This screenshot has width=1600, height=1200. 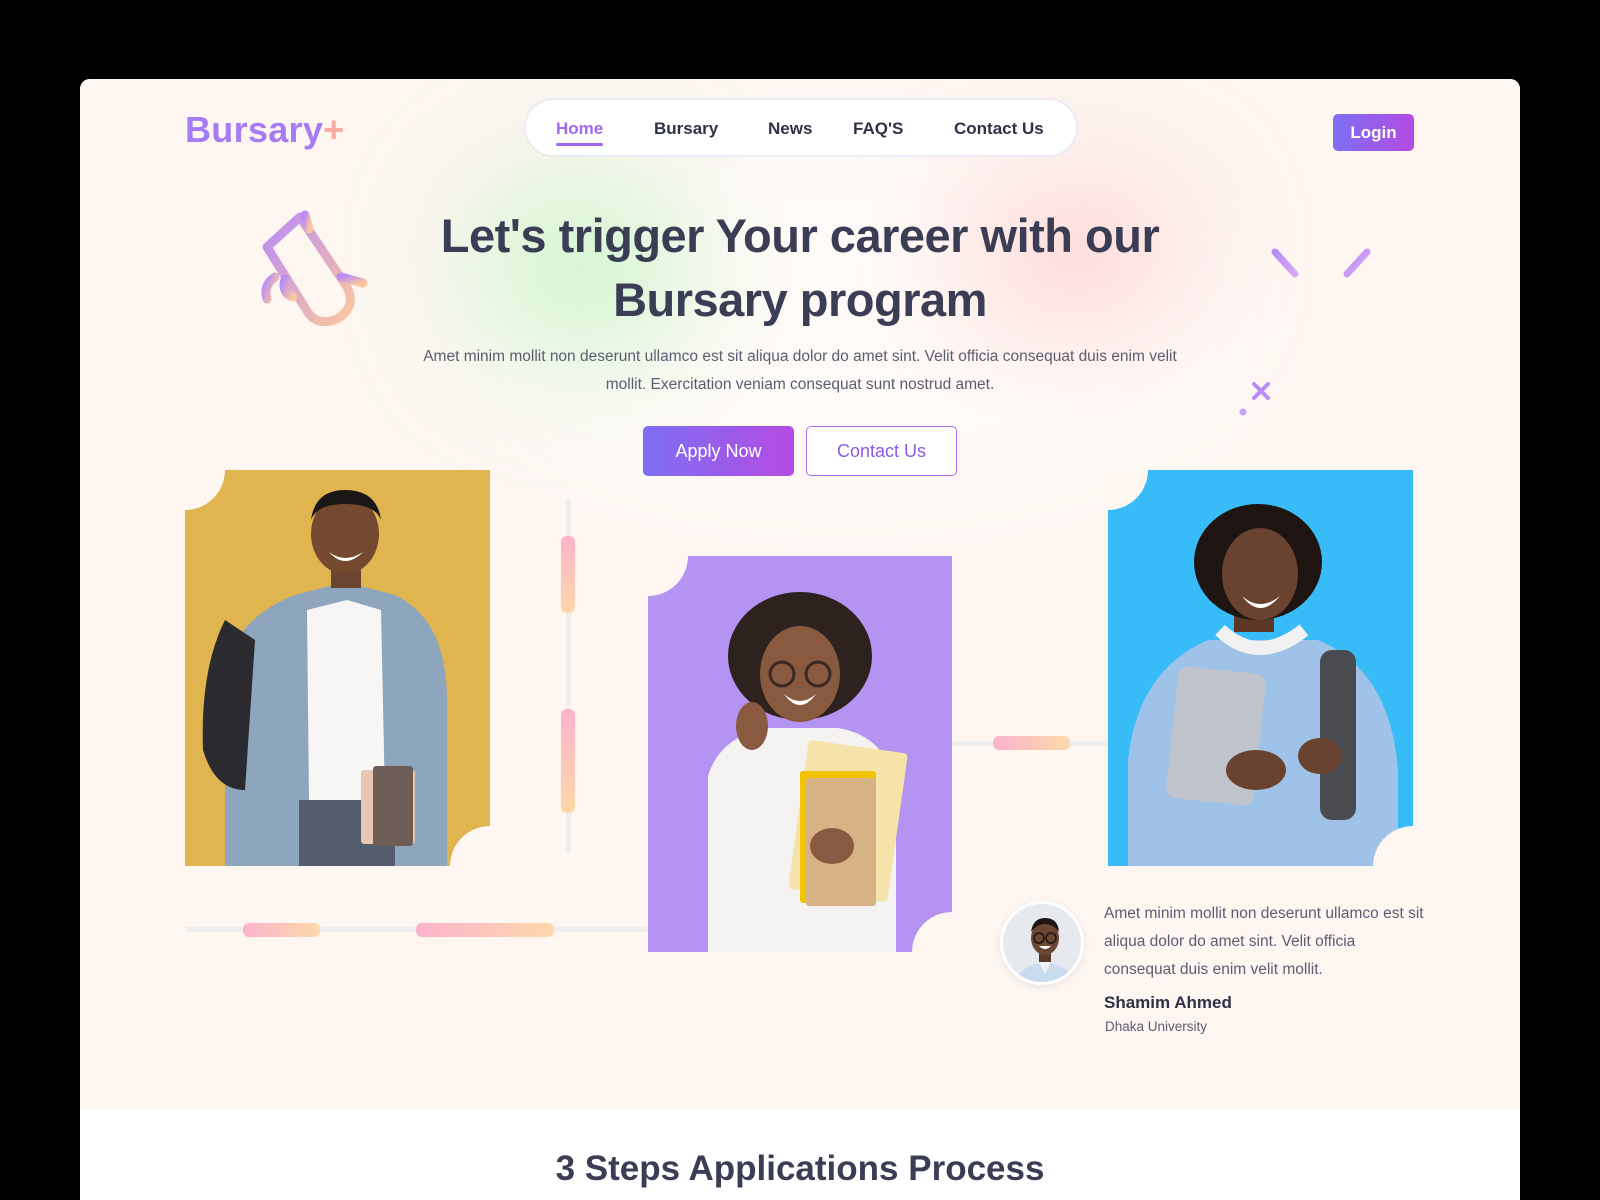 I want to click on nav-item-faqs: FAQ'S, so click(x=878, y=129).